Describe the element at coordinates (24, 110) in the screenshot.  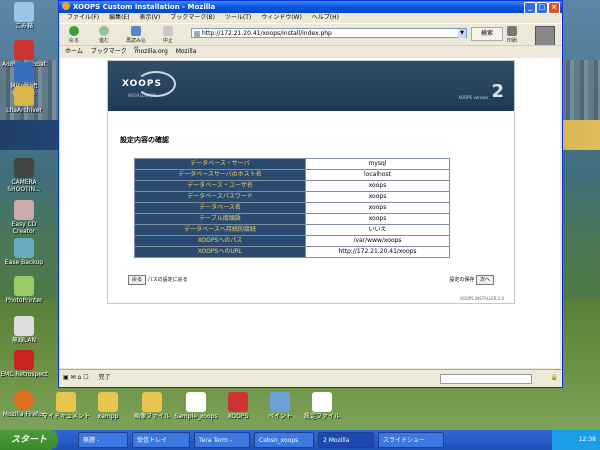
I see `desktop-icon-label: LhaArchiver` at that location.